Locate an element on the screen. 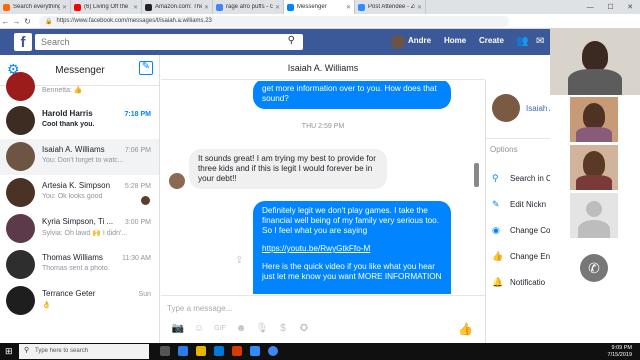  browser-tab: rage afro puffs - Google Se✕ is located at coordinates (248, 7).